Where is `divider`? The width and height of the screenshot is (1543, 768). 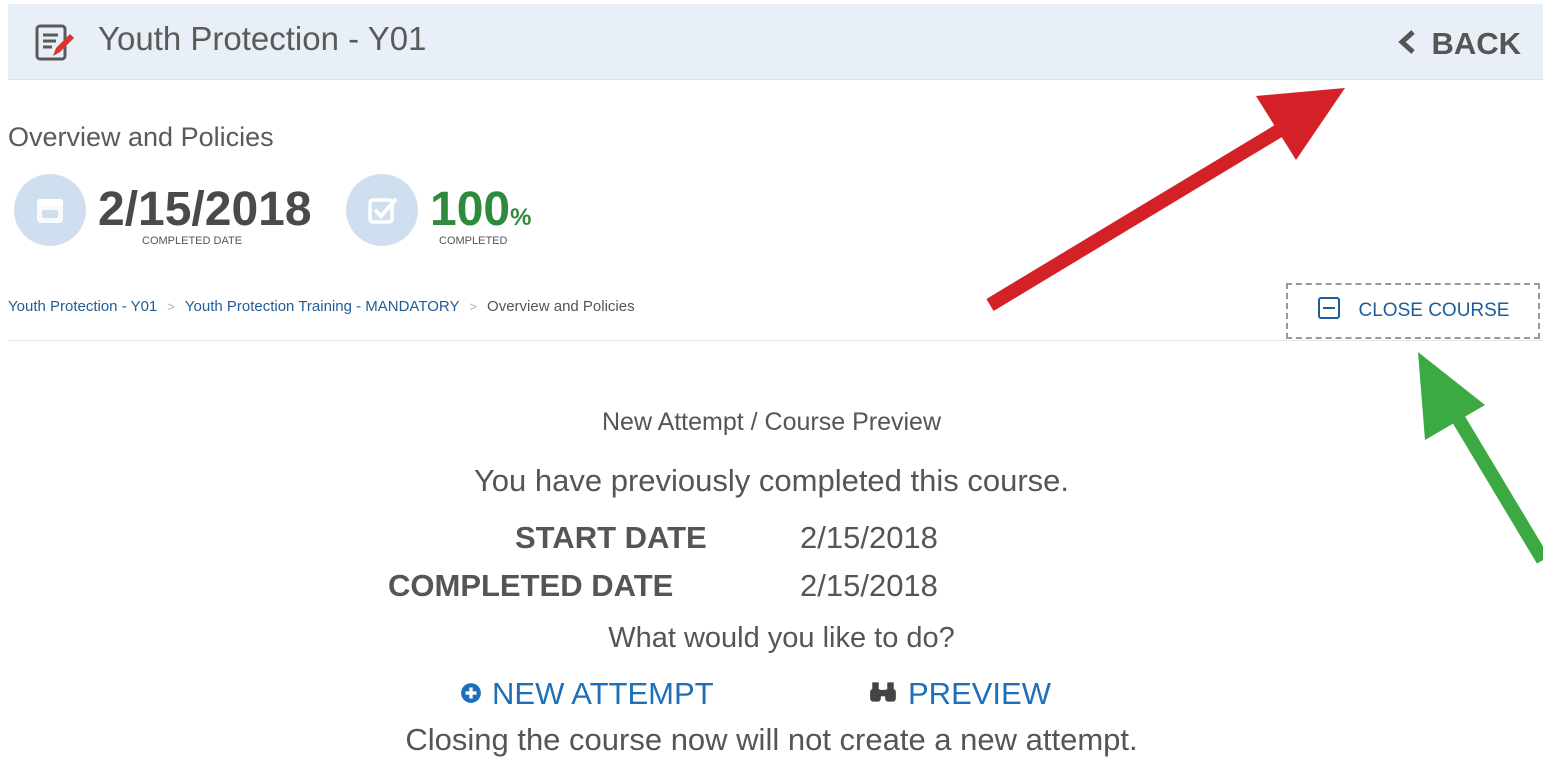
divider is located at coordinates (775, 340).